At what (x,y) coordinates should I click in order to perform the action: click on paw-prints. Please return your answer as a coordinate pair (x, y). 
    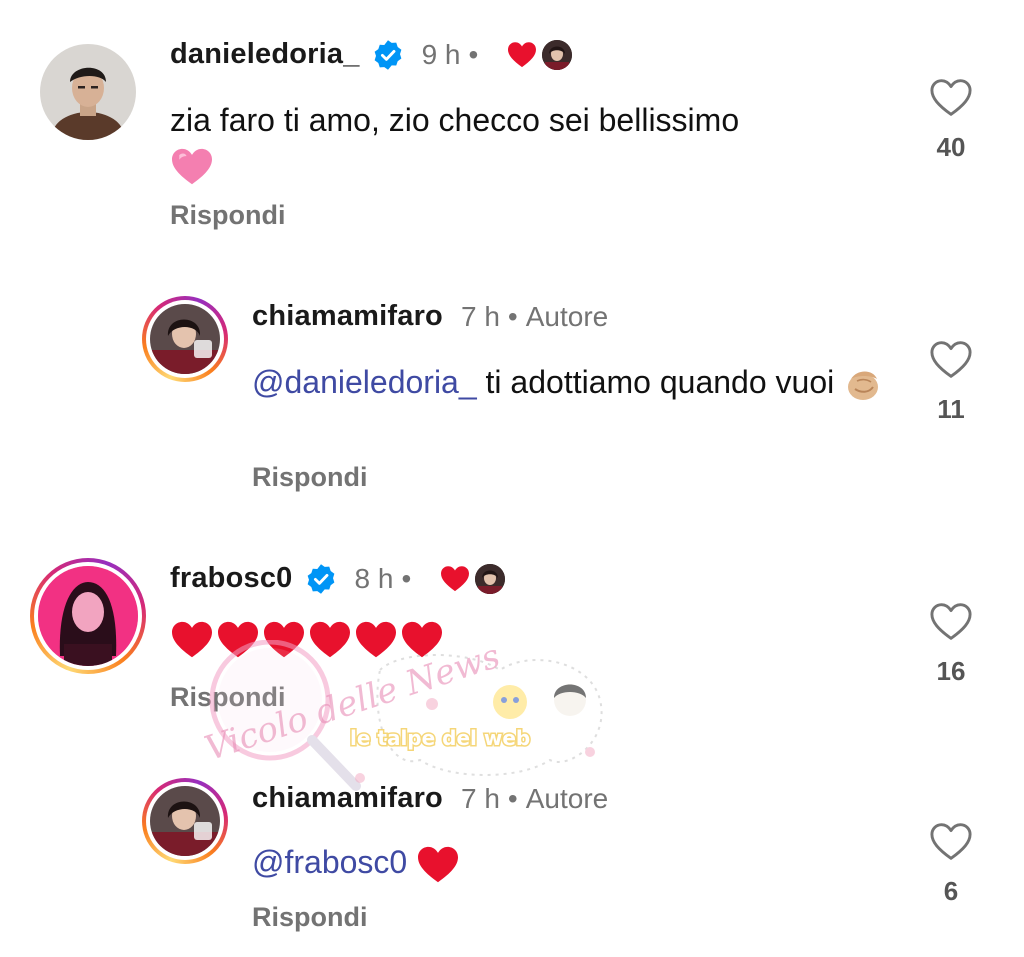
    Looking at the image, I should click on (479, 718).